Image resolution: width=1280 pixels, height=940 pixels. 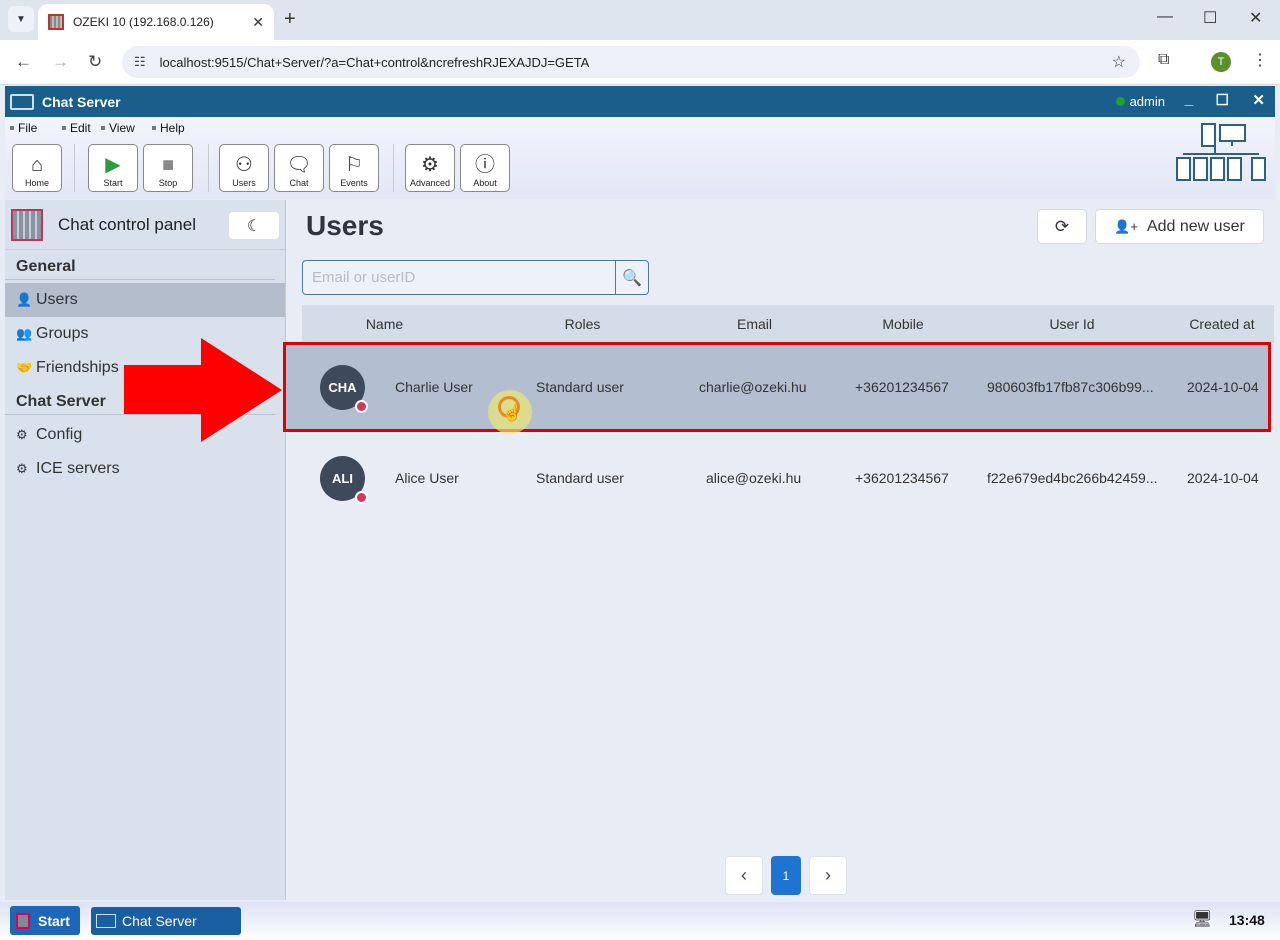 What do you see at coordinates (27, 224) in the screenshot?
I see `chat-panel-logo-icon` at bounding box center [27, 224].